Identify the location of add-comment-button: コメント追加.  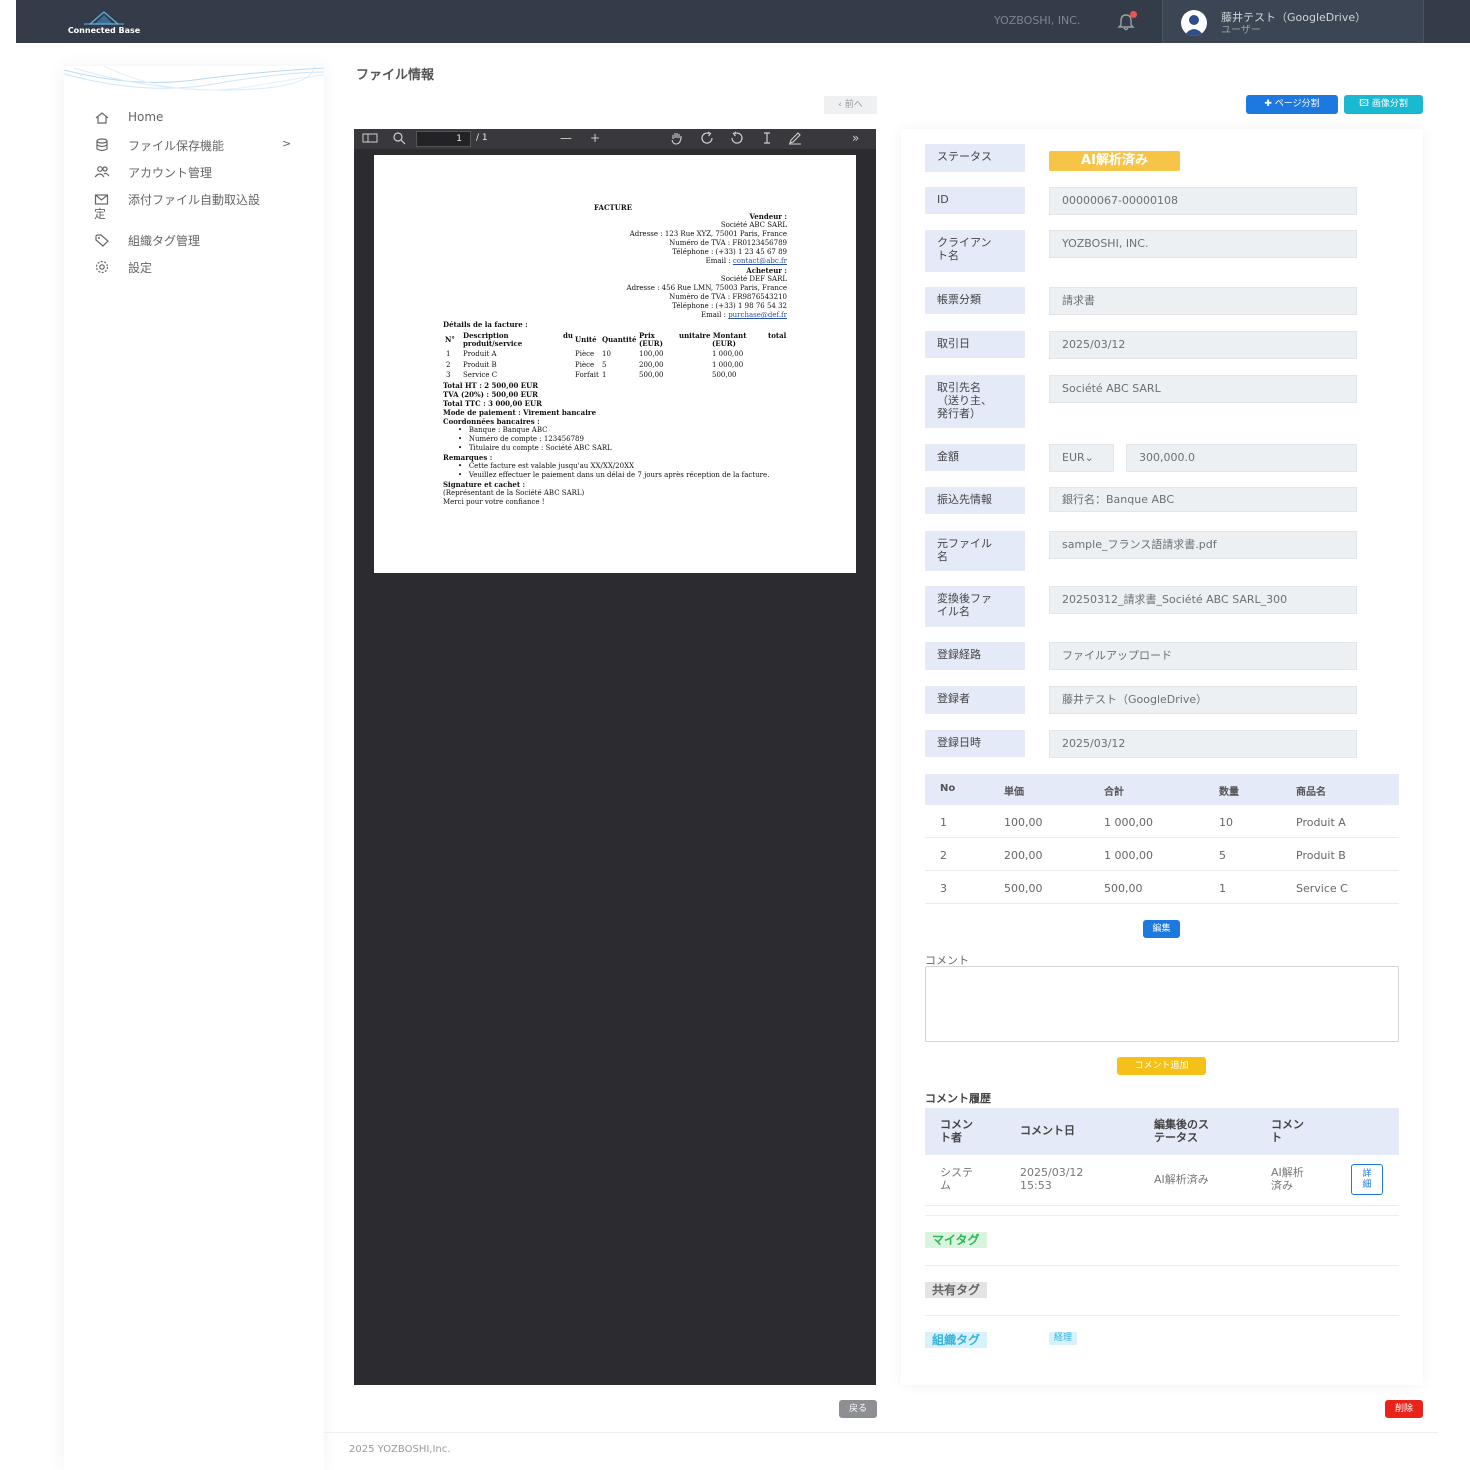
(1161, 1066).